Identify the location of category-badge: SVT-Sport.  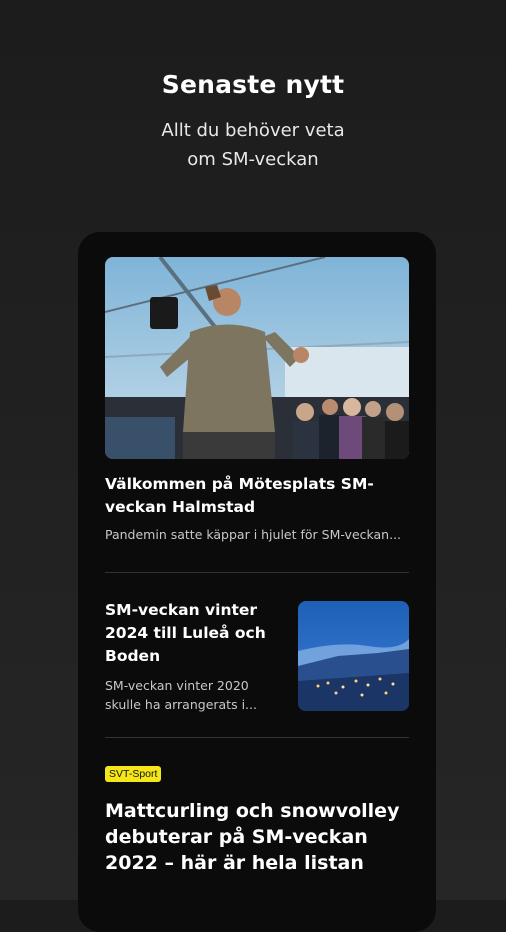
(133, 774).